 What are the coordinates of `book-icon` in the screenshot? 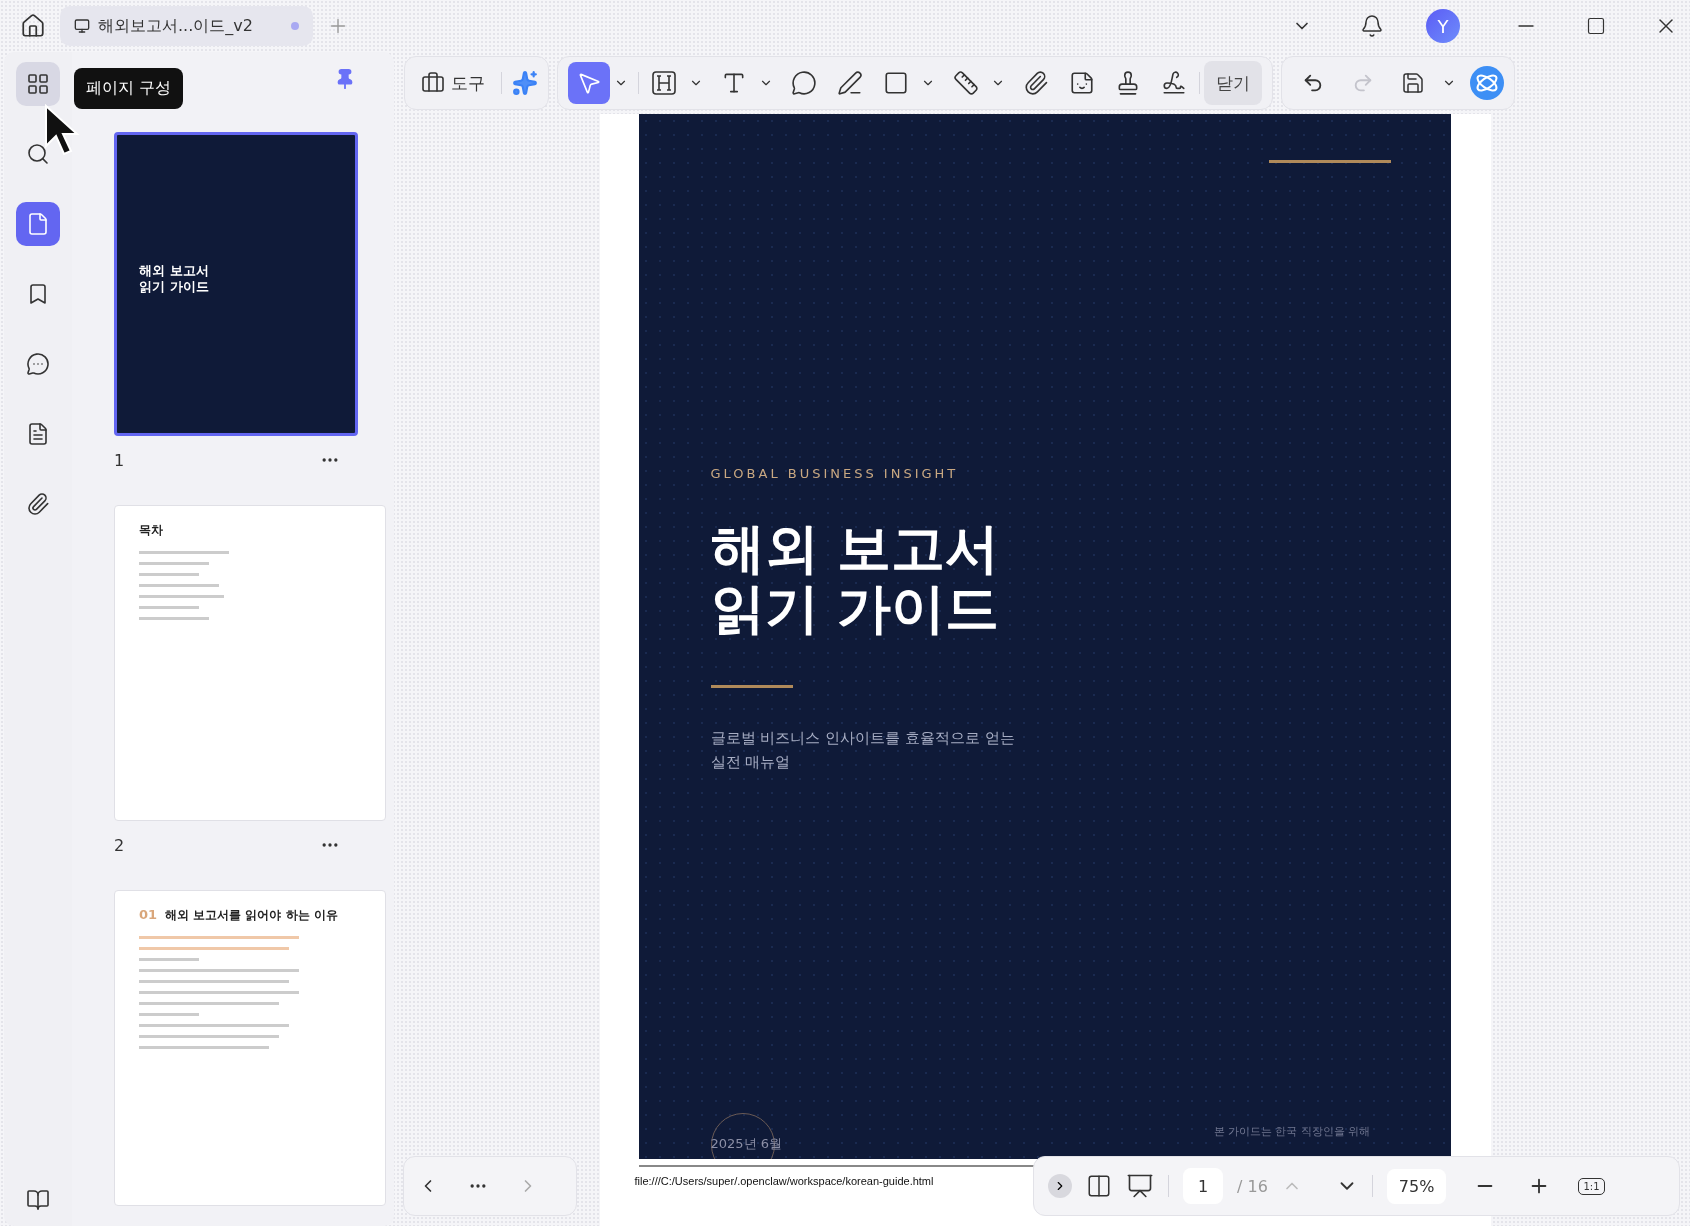 It's located at (38, 1200).